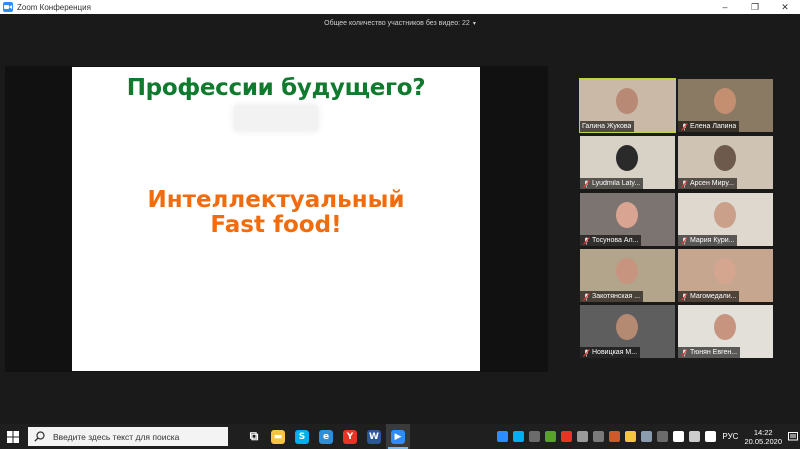 This screenshot has width=800, height=449. Describe the element at coordinates (8, 7) in the screenshot. I see `zoom-app-icon` at that location.